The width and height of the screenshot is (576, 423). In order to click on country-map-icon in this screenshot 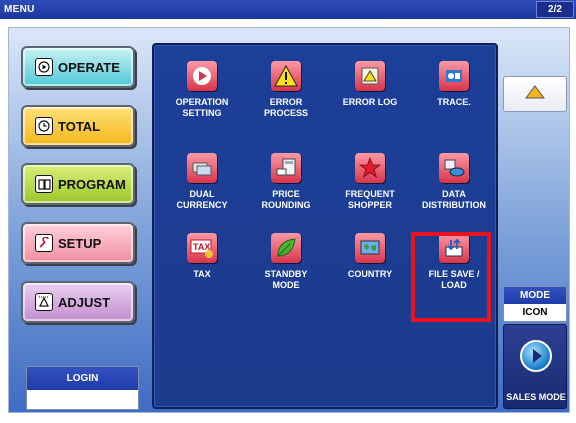, I will do `click(370, 248)`.